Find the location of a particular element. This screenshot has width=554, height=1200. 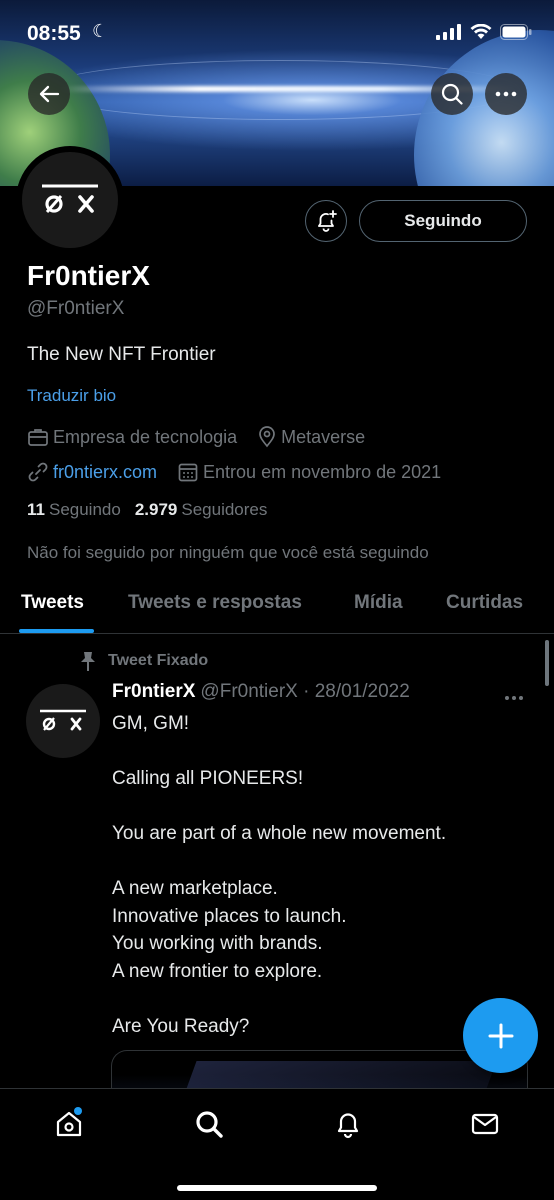

profile-tabs: Tweets Tweets e respostas Mídia Curtidas is located at coordinates (277, 606).